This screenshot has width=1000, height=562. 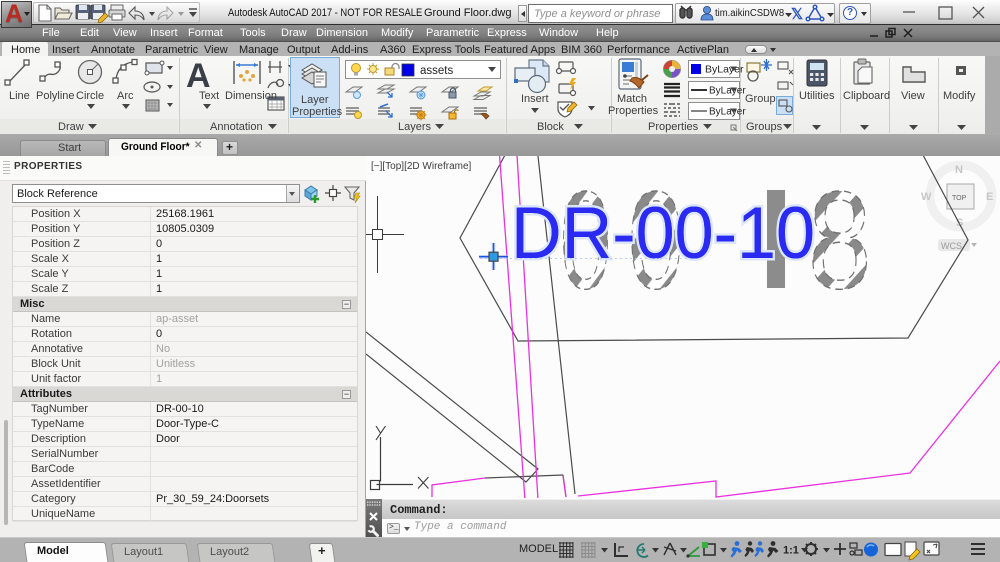 What do you see at coordinates (663, 233) in the screenshot?
I see `svg-text: DR-00-10` at bounding box center [663, 233].